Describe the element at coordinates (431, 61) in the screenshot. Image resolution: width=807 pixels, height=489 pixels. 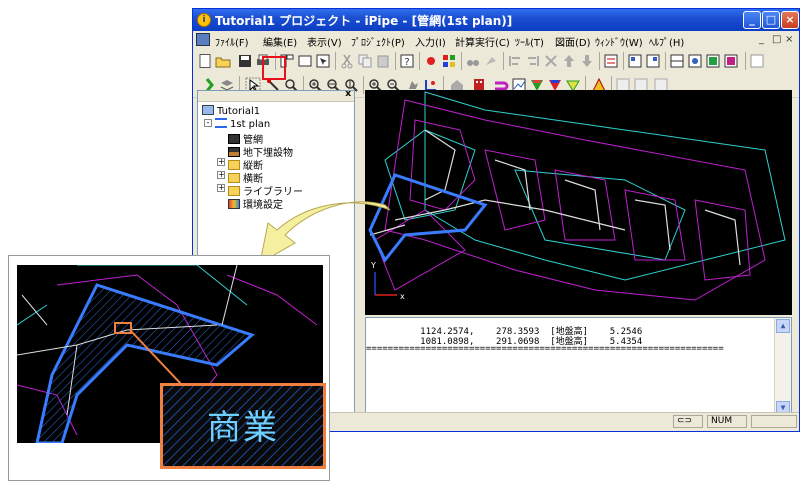
I see `point-red-icon` at that location.